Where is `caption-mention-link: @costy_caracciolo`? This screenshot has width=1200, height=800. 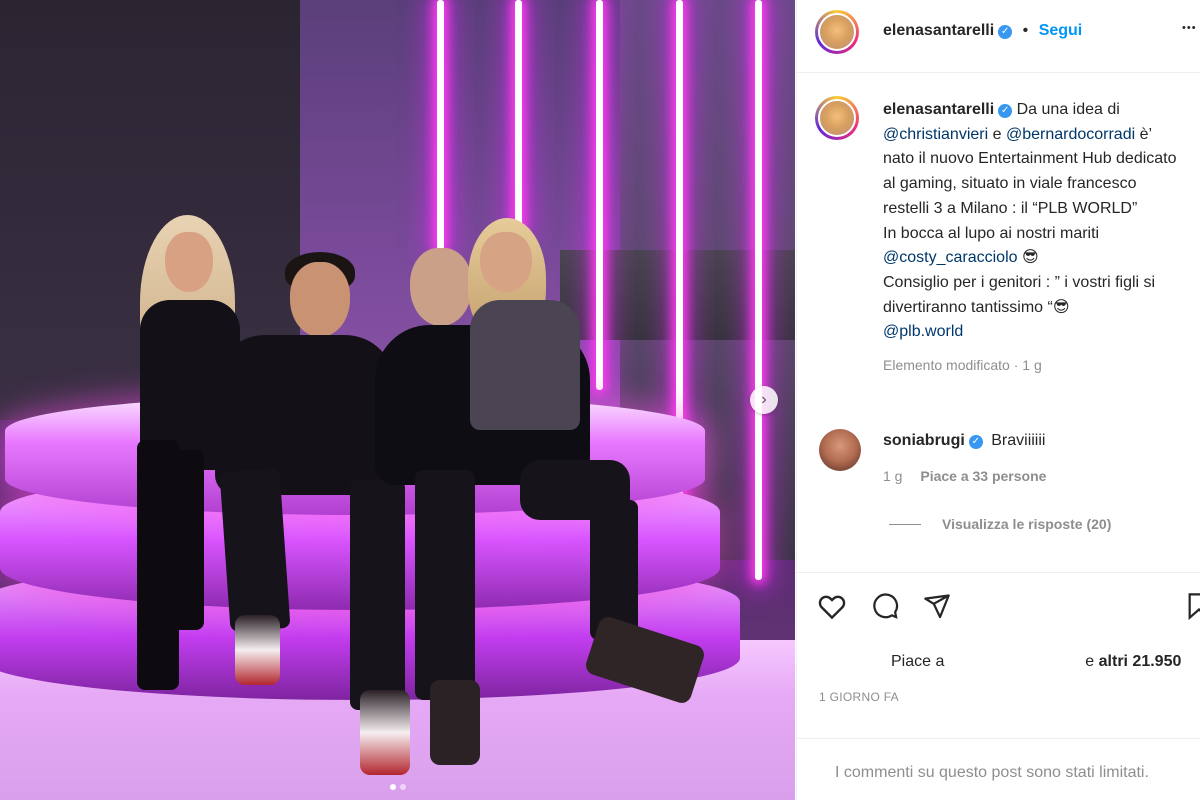
caption-mention-link: @costy_caracciolo is located at coordinates (950, 257).